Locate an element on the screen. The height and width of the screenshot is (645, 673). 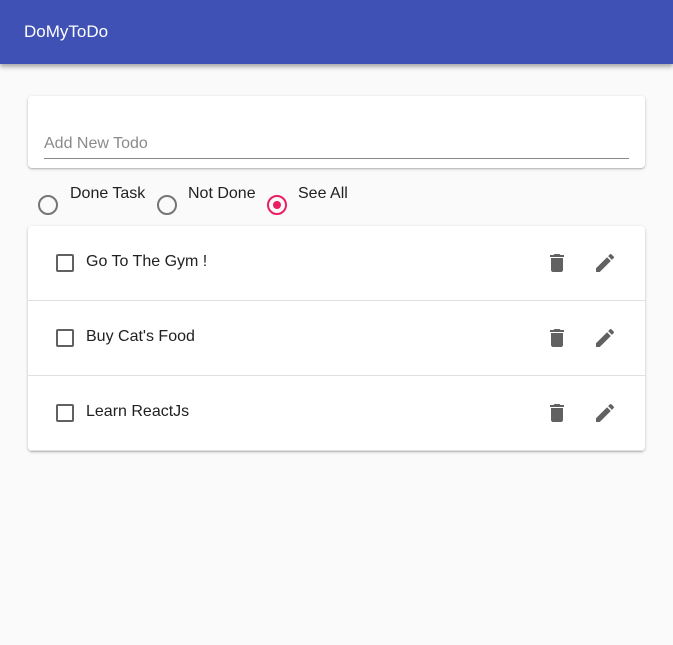
app-title: DoMyToDo is located at coordinates (66, 31).